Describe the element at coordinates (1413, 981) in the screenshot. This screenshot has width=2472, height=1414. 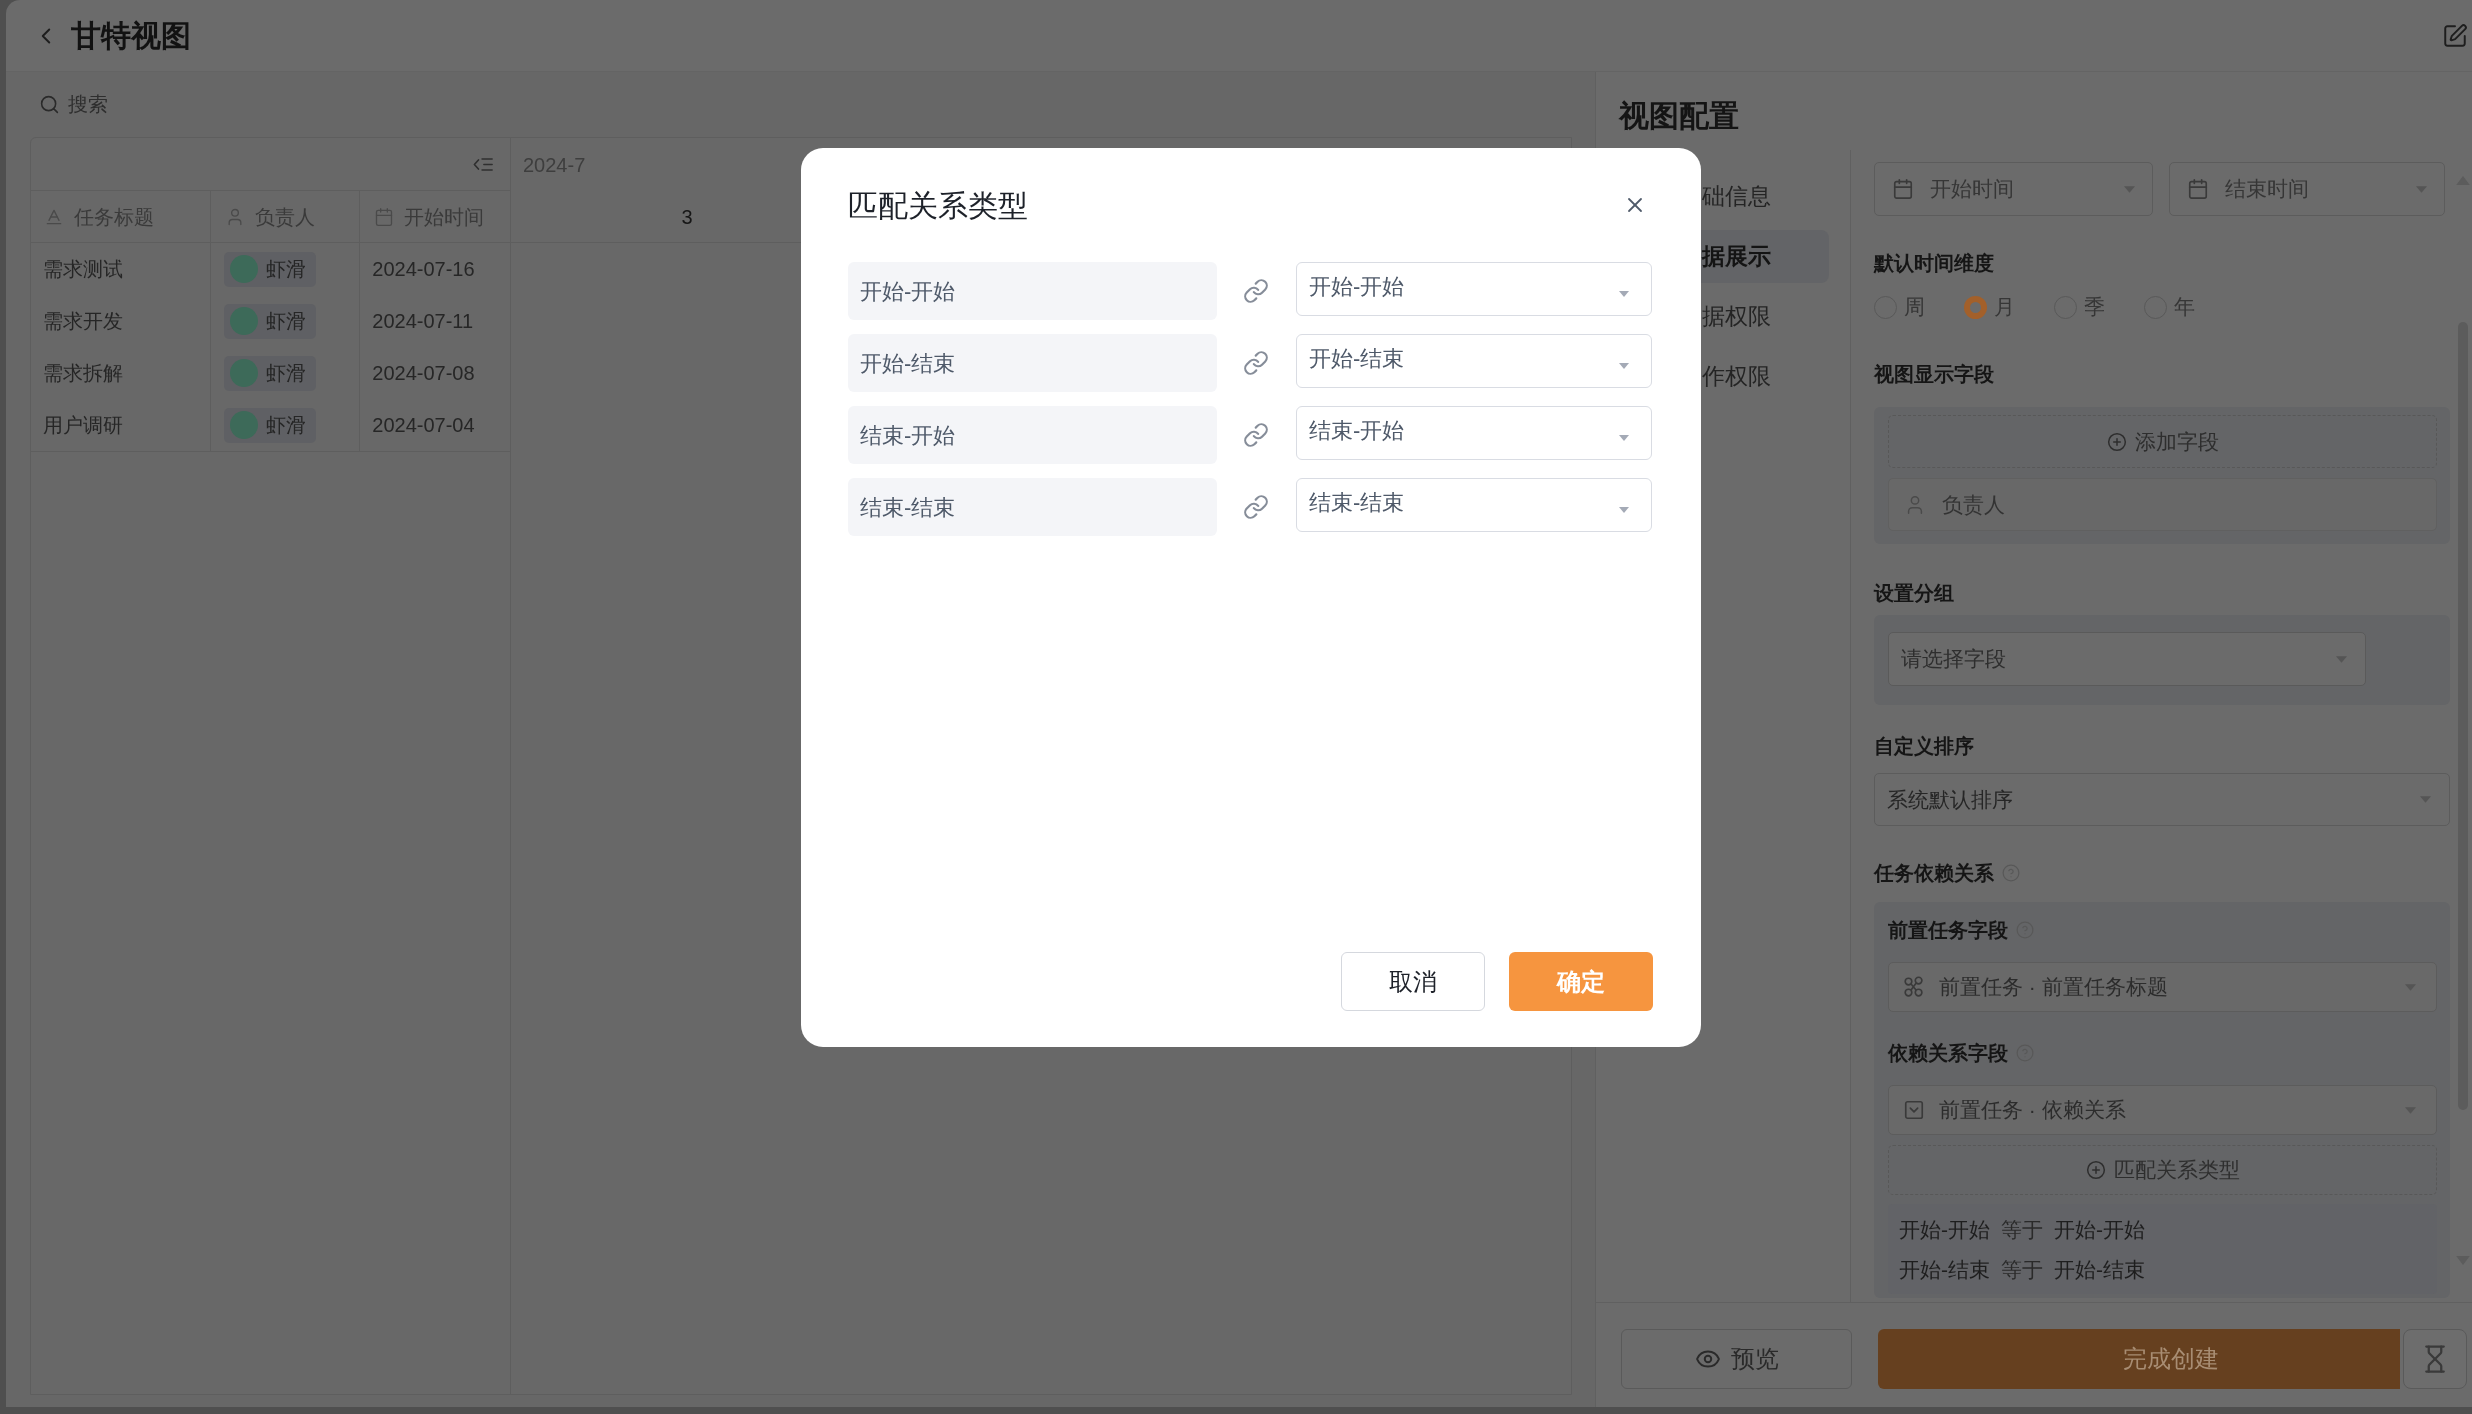
I see `cancel-button: 取消` at that location.